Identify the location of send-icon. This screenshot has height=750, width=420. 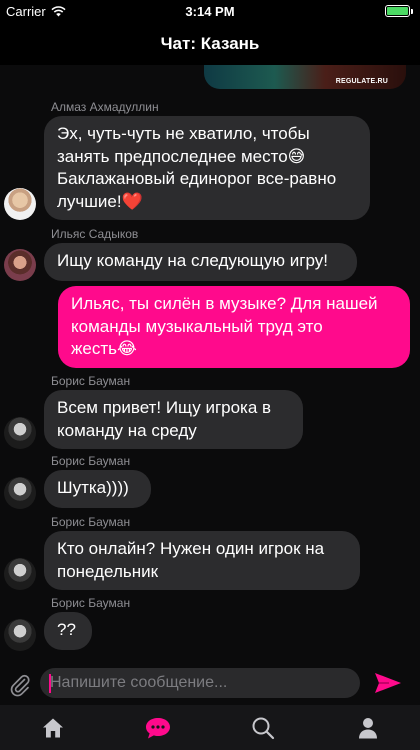
(388, 683).